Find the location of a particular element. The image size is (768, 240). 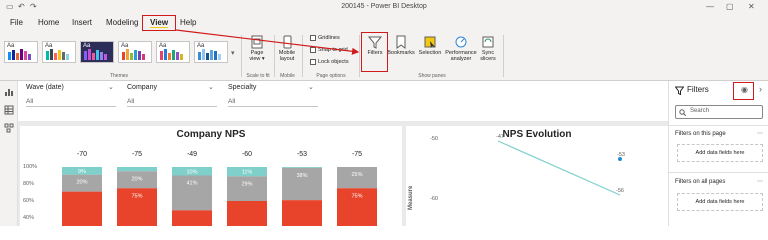

slicer-label-wave: Wave (date) is located at coordinates (45, 87).